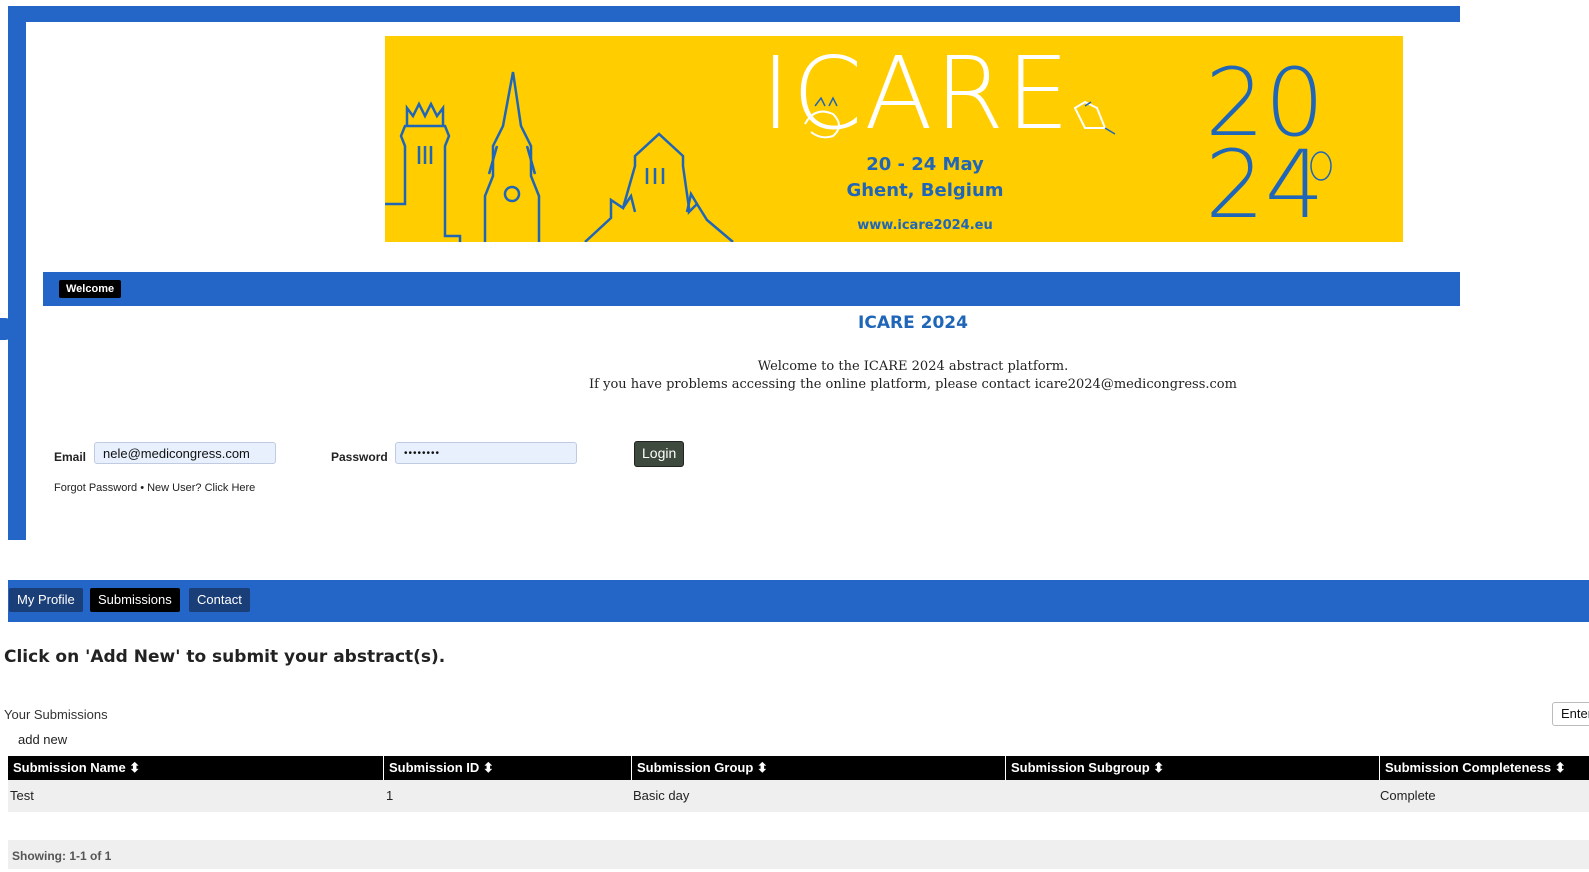  Describe the element at coordinates (196, 768) in the screenshot. I see `column-header-name: Submission Name ⬍` at that location.